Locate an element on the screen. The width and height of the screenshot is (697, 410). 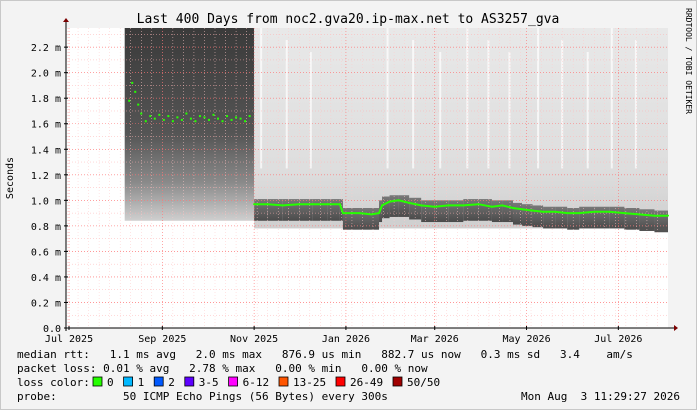
x-tick-label: Jan 2026 is located at coordinates (346, 339).